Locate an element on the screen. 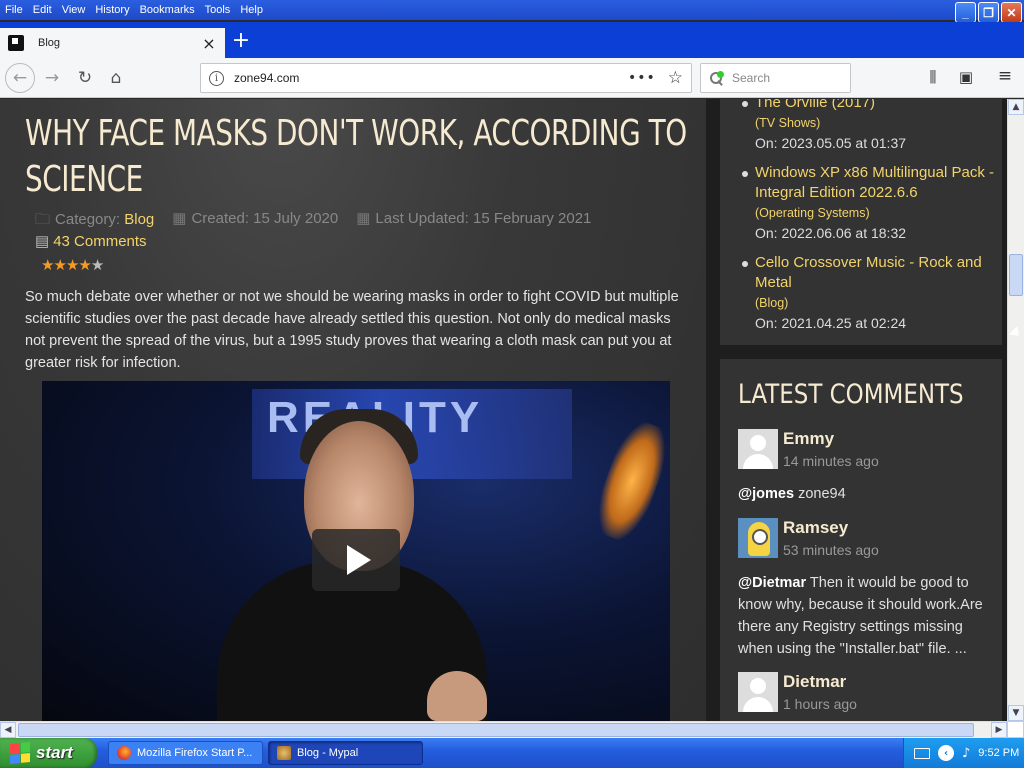 The height and width of the screenshot is (768, 1024). scroll-up-icon: ▲ is located at coordinates (1016, 107).